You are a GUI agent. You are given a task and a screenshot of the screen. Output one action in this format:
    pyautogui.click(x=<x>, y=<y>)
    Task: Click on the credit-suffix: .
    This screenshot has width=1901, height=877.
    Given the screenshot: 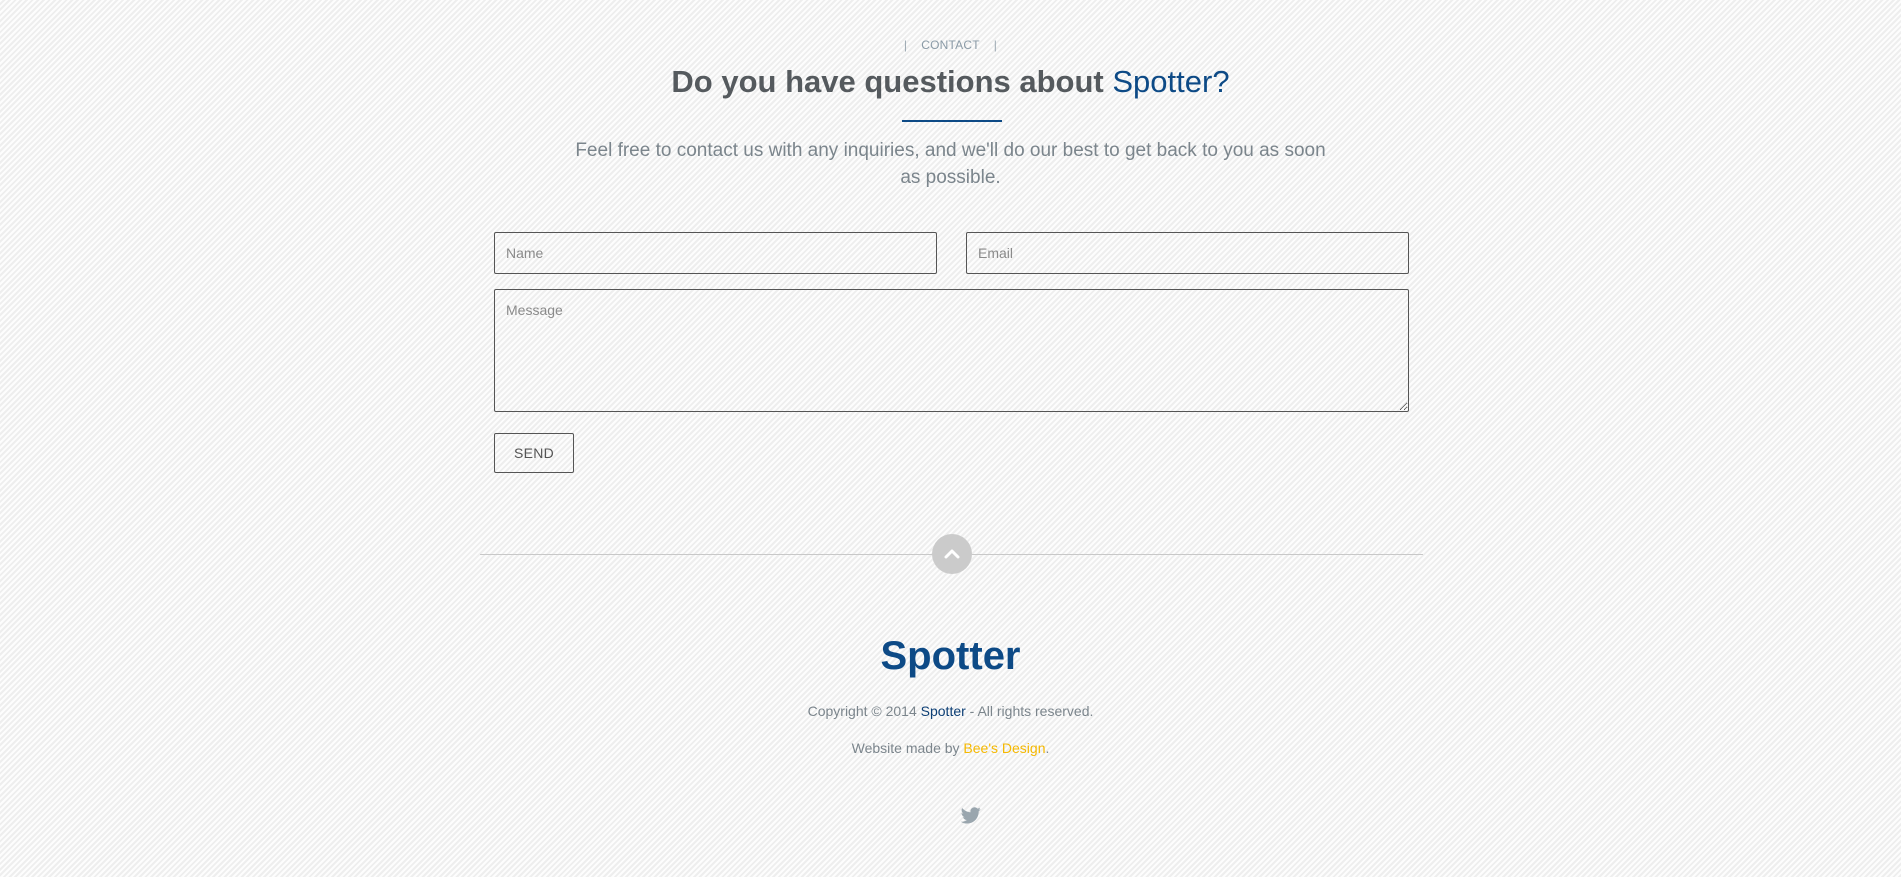 What is the action you would take?
    pyautogui.click(x=1047, y=748)
    